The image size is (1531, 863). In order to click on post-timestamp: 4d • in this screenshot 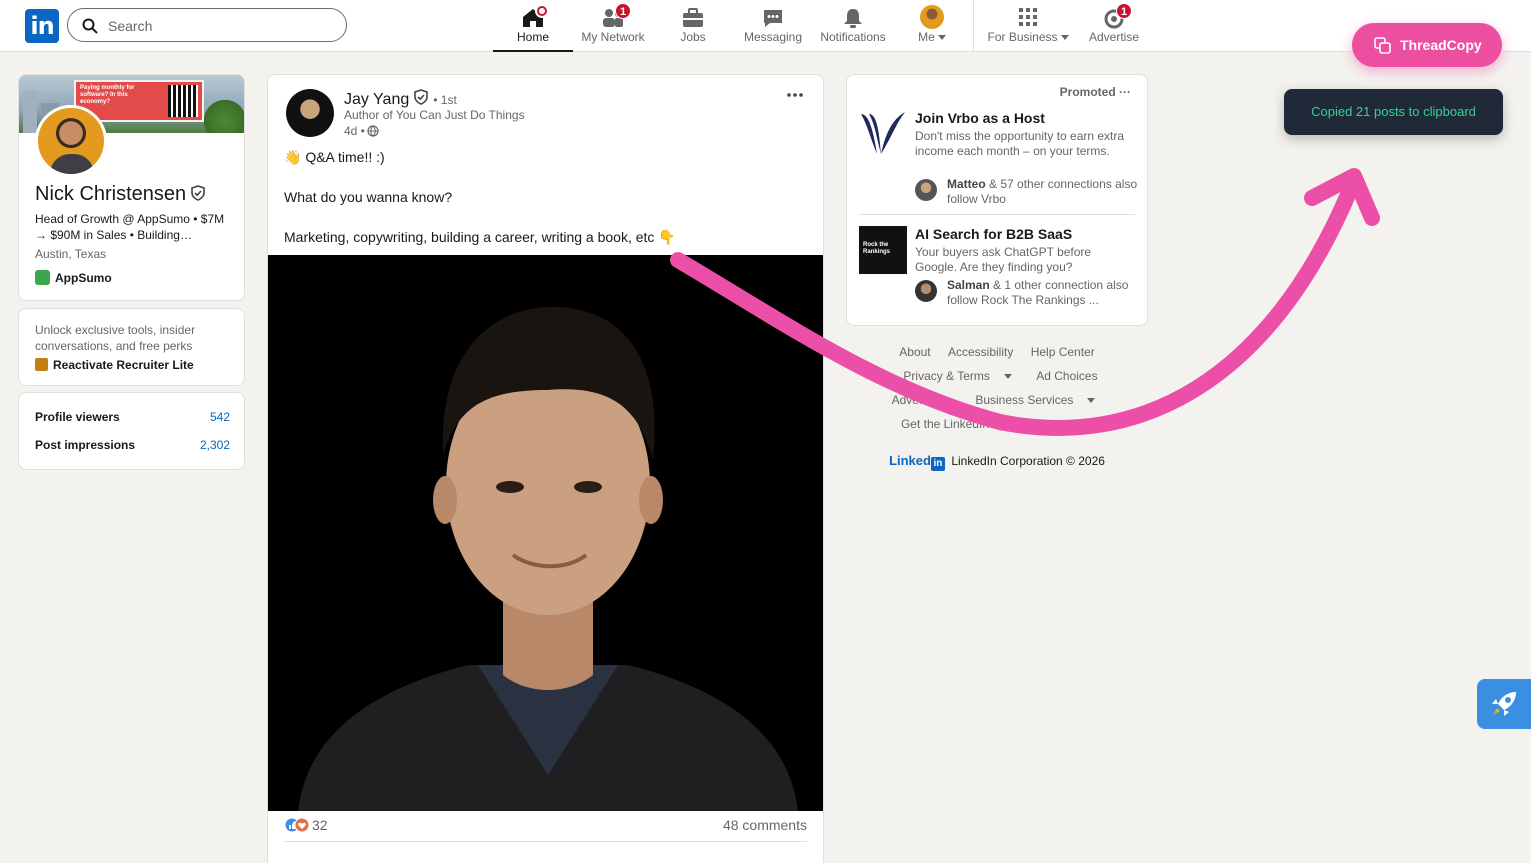, I will do `click(361, 131)`.